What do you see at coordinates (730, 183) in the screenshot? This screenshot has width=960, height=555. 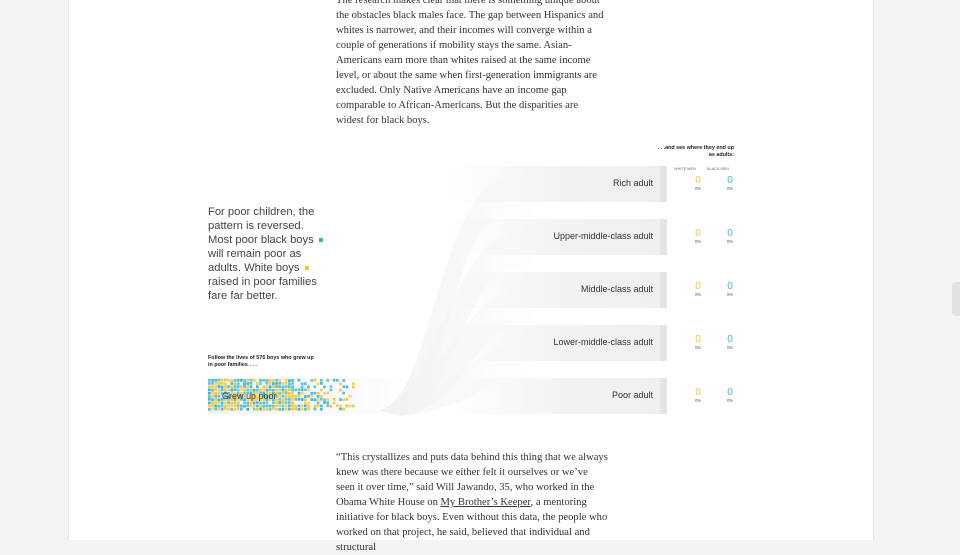 I see `black-men-stat-rich: 0 0%` at bounding box center [730, 183].